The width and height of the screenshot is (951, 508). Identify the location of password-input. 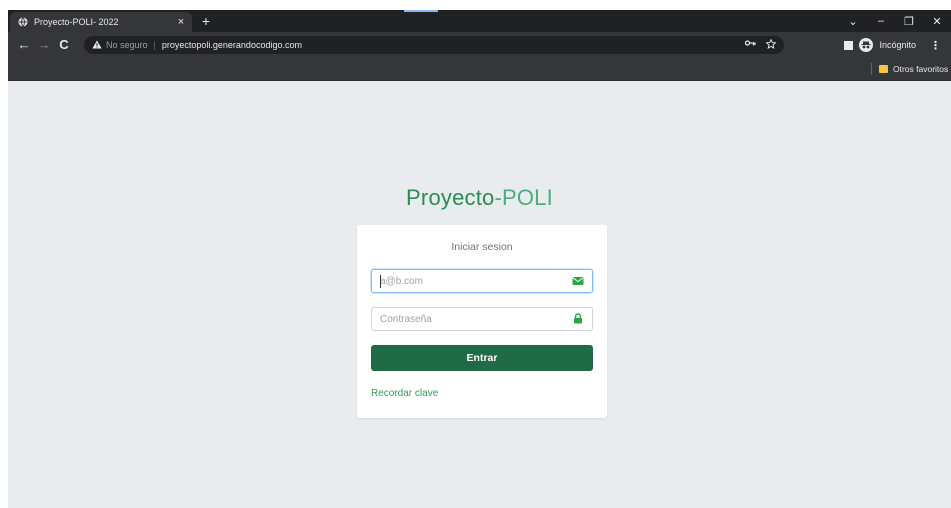
(471, 319).